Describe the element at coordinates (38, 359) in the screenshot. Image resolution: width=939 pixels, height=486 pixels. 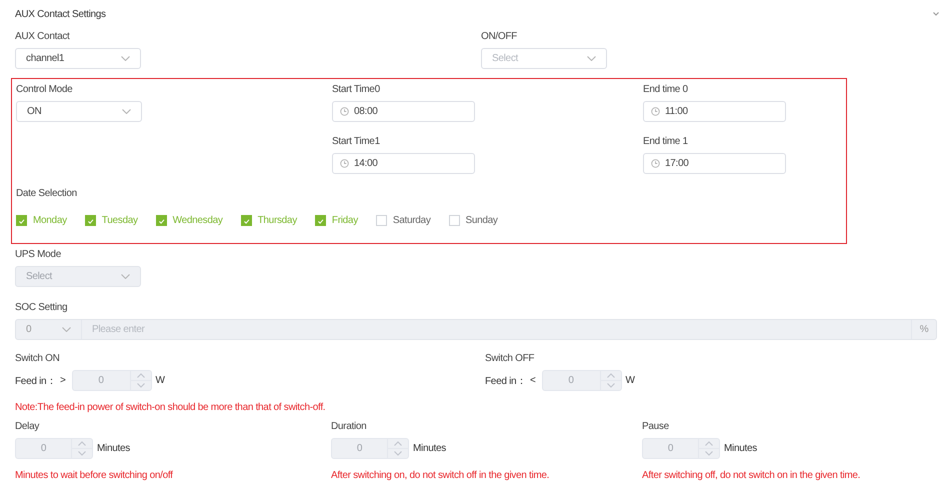
I see `field-label: Switch ON` at that location.